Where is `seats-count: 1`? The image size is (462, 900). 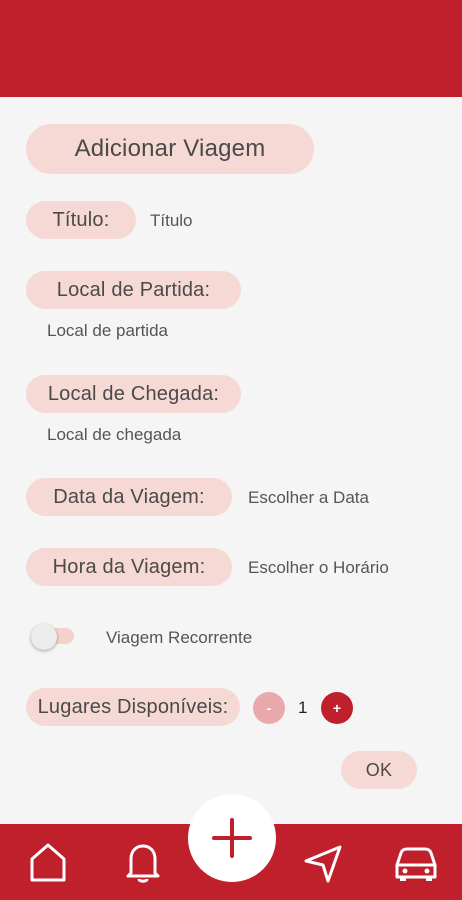 seats-count: 1 is located at coordinates (303, 707).